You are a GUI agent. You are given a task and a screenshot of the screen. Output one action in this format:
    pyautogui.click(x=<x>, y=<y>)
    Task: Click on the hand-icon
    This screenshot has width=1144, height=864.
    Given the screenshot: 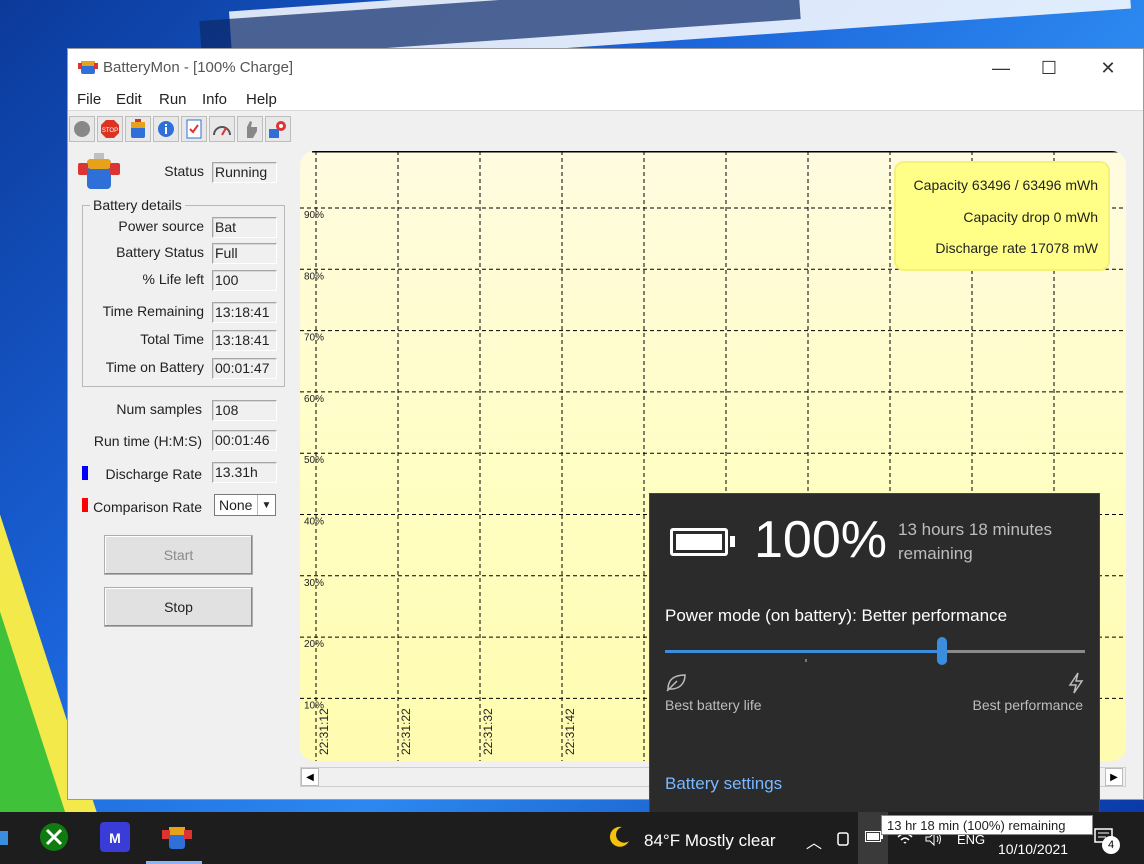 What is the action you would take?
    pyautogui.click(x=252, y=129)
    